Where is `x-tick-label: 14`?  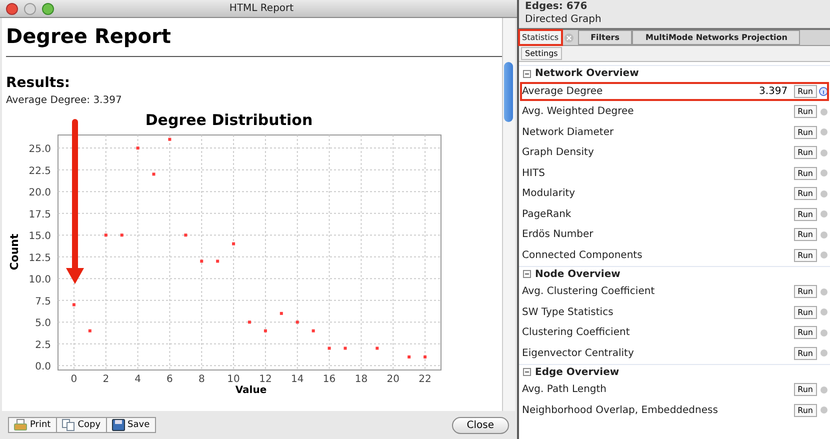 x-tick-label: 14 is located at coordinates (297, 379).